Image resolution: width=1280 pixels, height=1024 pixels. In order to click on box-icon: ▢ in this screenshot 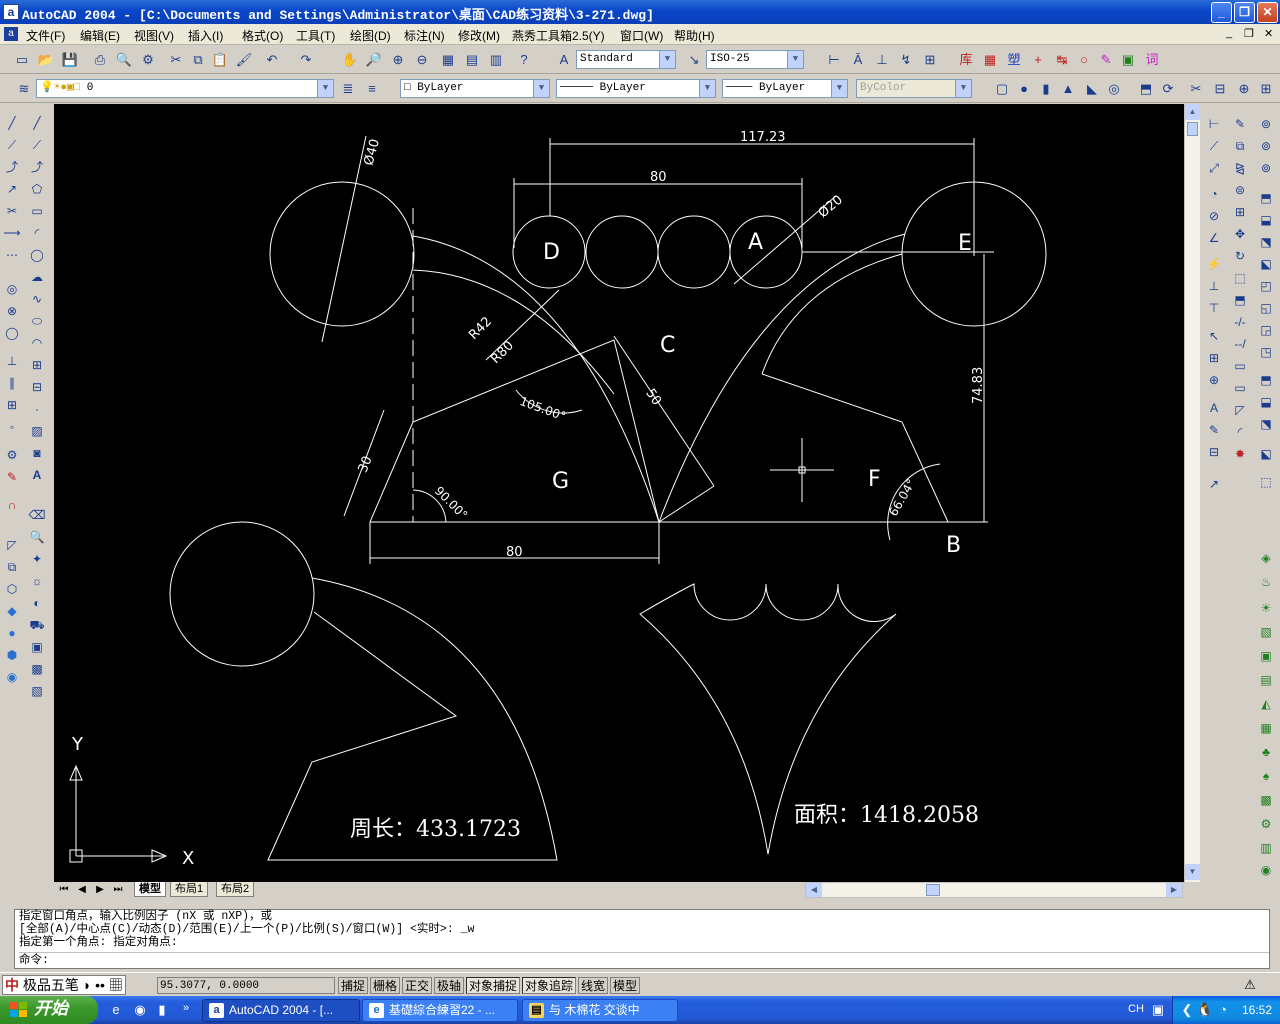, I will do `click(1002, 89)`.